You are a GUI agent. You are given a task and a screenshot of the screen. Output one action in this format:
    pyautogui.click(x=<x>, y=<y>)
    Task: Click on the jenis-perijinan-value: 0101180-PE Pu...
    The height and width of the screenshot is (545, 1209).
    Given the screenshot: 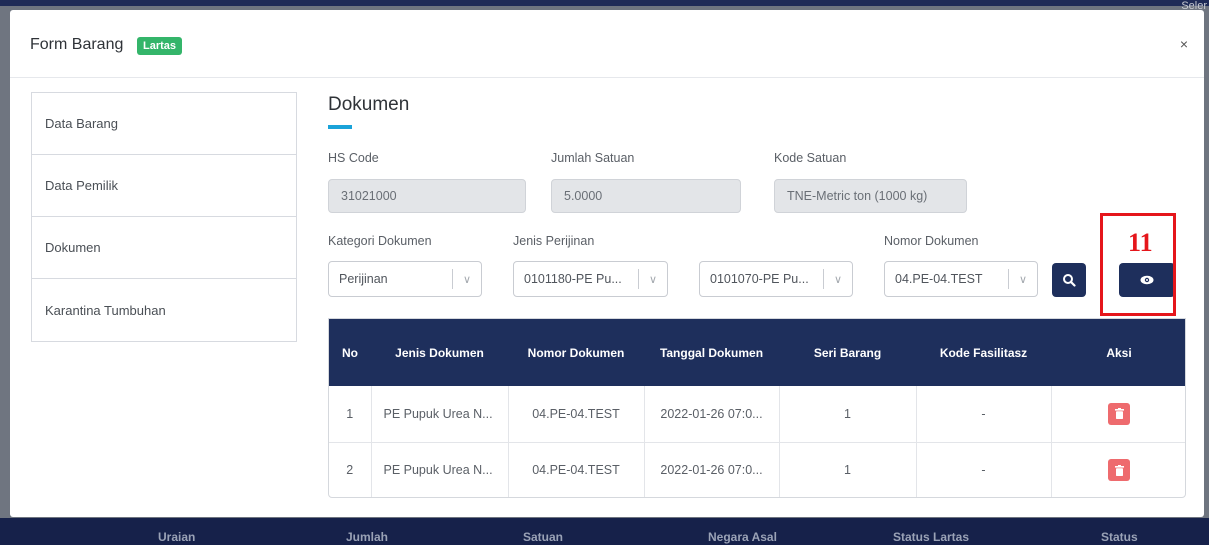 What is the action you would take?
    pyautogui.click(x=573, y=279)
    